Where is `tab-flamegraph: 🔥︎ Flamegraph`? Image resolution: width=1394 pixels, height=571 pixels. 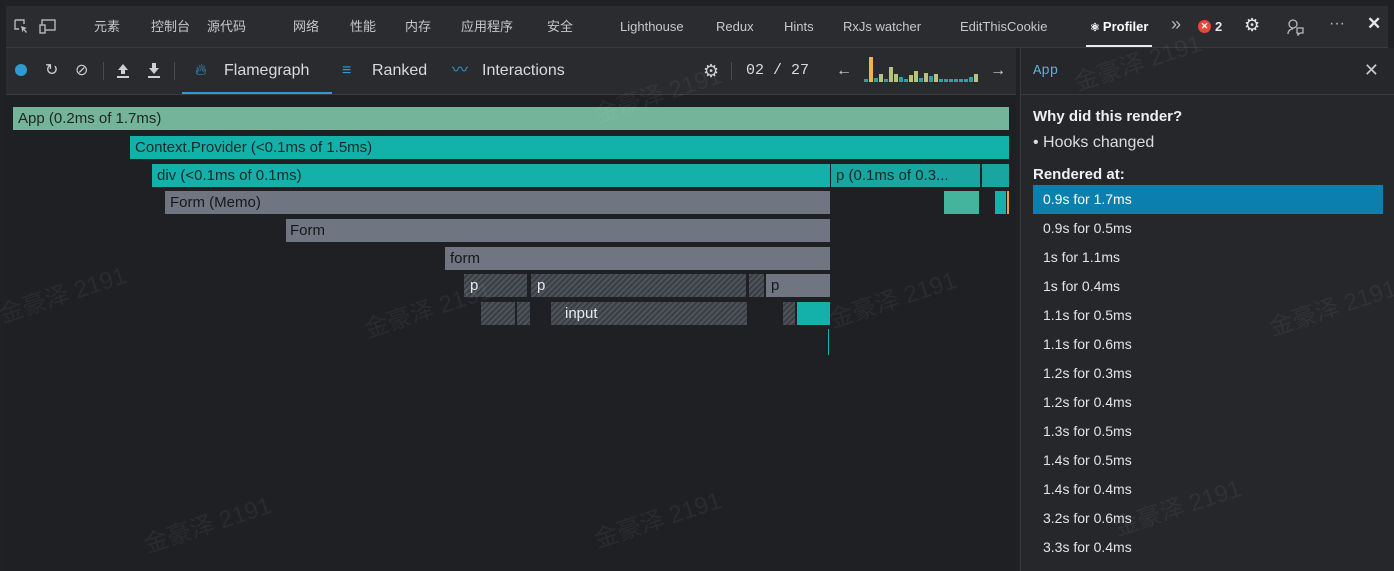 tab-flamegraph: 🔥︎ Flamegraph is located at coordinates (257, 71).